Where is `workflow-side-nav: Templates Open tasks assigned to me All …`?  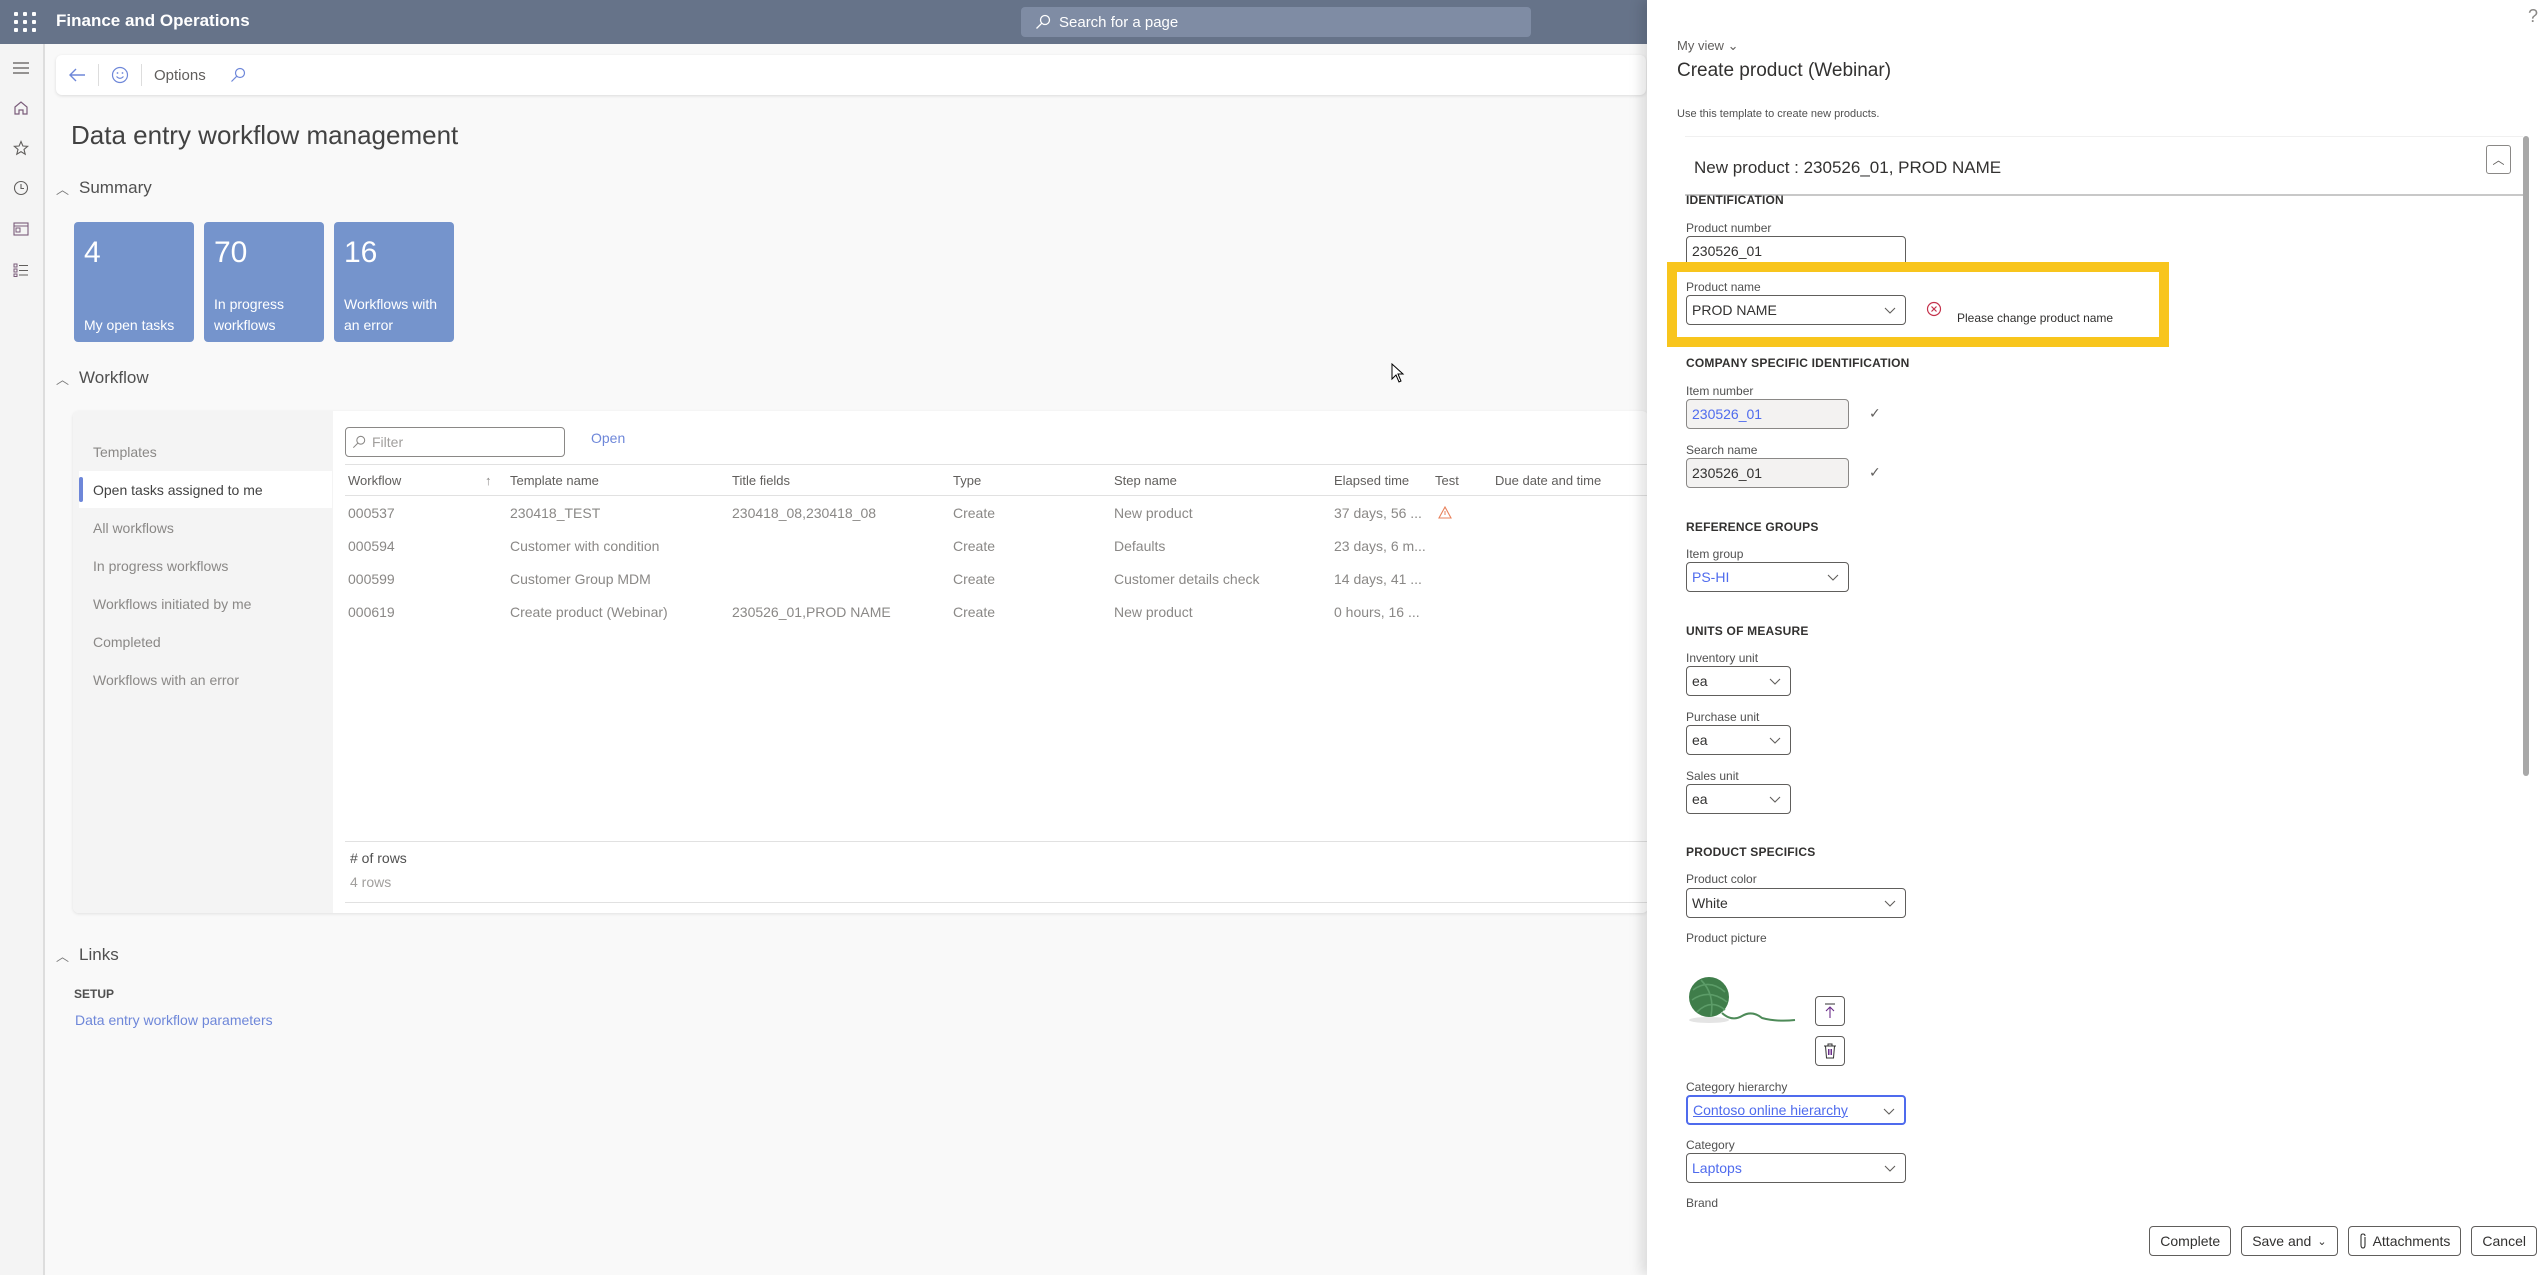
workflow-side-nav: Templates Open tasks assigned to me All … is located at coordinates (203, 662).